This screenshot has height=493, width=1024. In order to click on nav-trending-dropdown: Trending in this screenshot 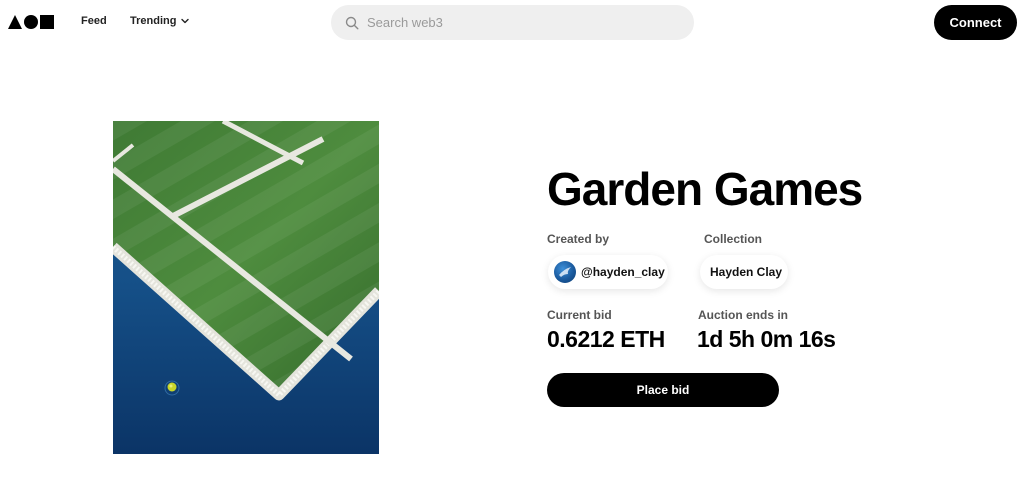, I will do `click(160, 21)`.